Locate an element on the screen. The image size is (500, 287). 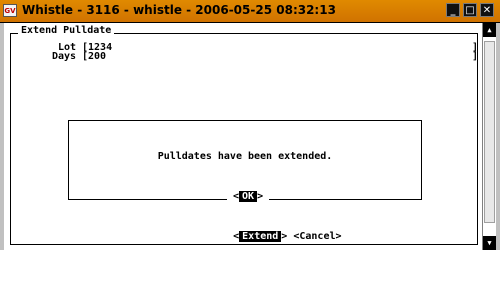
extend-label: Extend is located at coordinates (260, 236).